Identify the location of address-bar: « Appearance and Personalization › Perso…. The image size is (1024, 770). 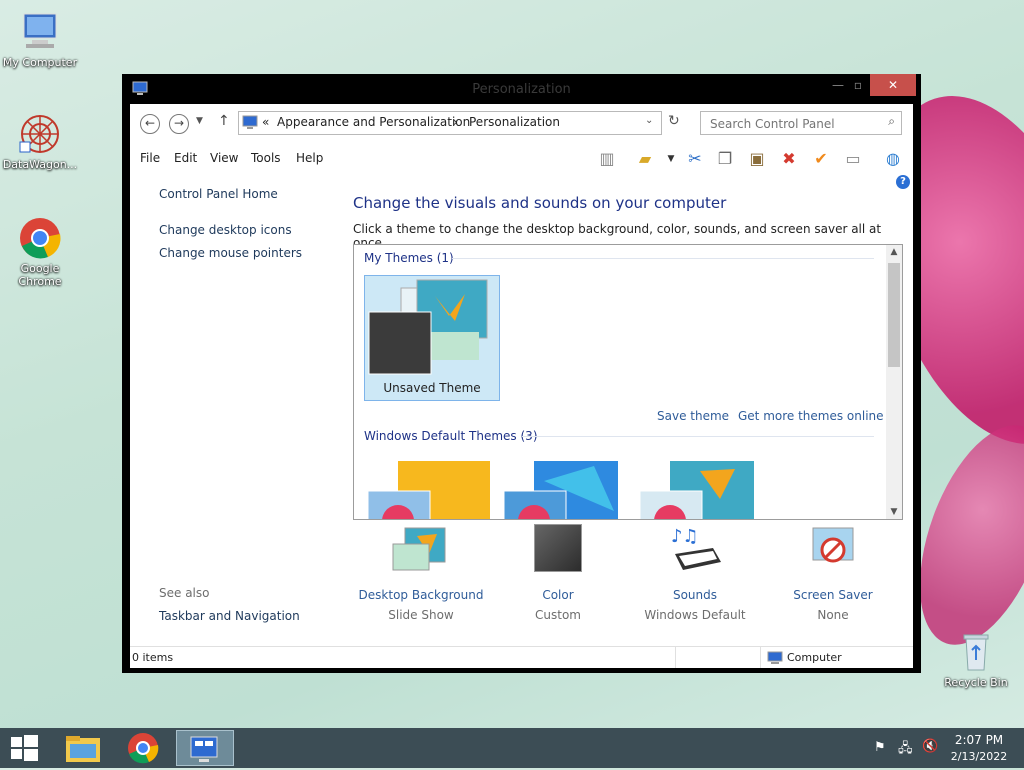
(450, 123).